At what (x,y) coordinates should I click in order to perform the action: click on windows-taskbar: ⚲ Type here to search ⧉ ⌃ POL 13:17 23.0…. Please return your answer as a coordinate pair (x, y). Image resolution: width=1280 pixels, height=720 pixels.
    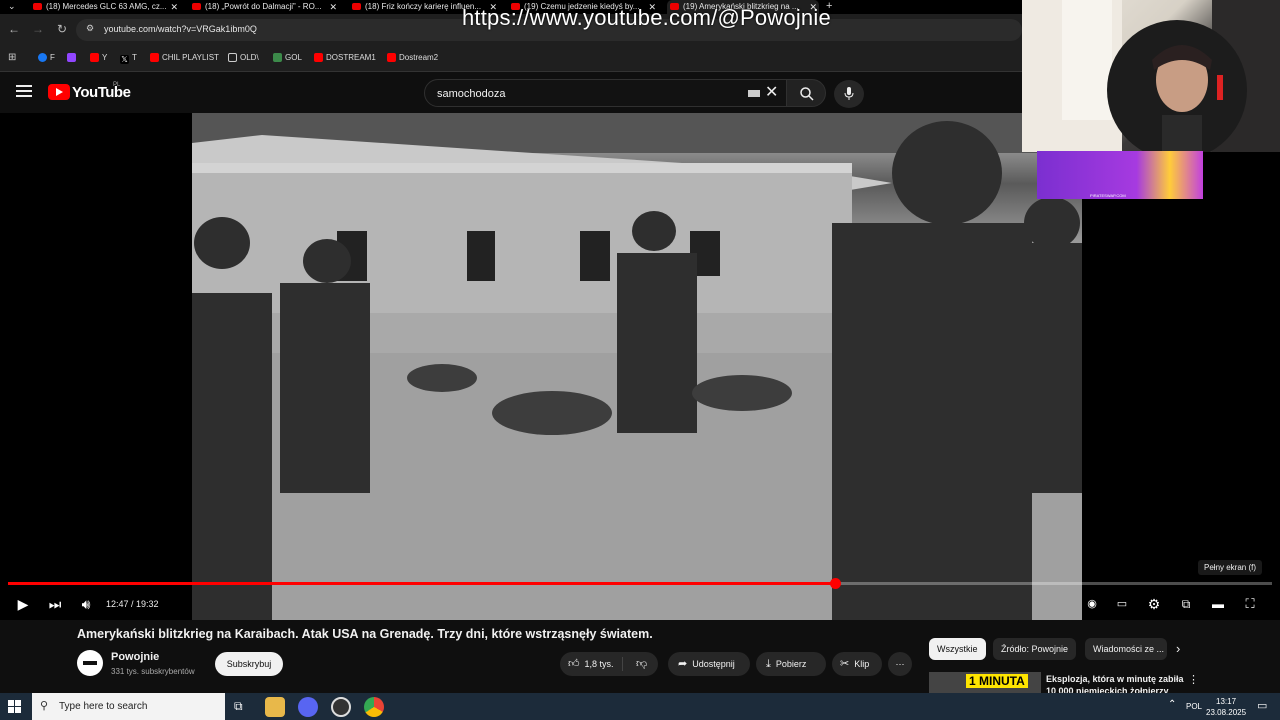
    Looking at the image, I should click on (640, 706).